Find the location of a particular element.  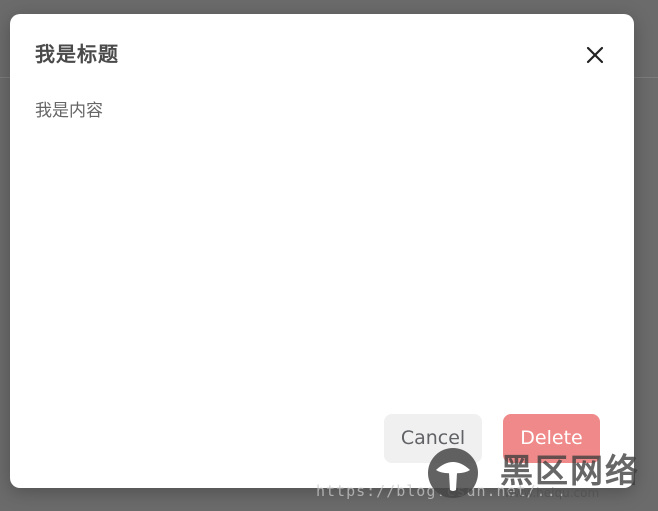

close-button is located at coordinates (595, 55).